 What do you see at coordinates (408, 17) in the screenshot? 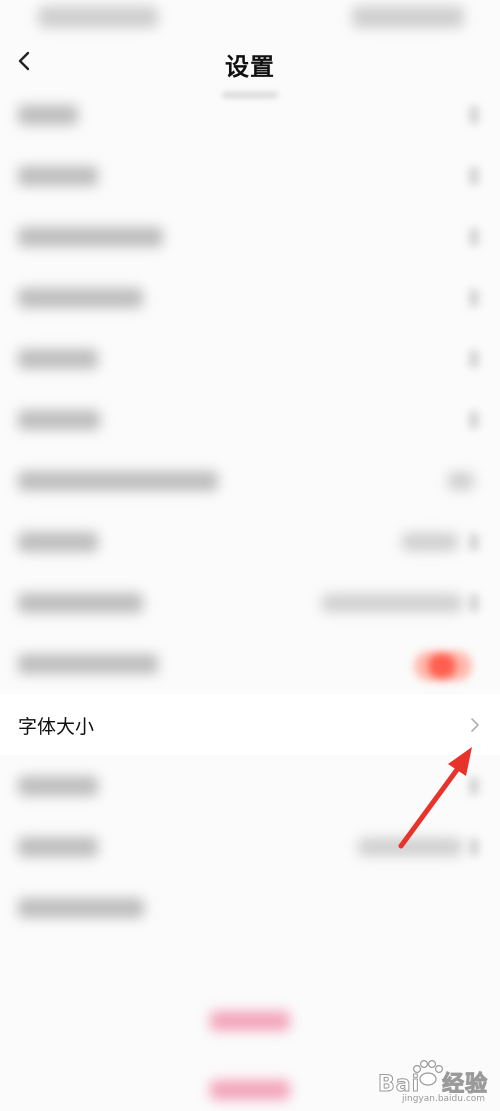
I see `status-bar-system-icons-blurred` at bounding box center [408, 17].